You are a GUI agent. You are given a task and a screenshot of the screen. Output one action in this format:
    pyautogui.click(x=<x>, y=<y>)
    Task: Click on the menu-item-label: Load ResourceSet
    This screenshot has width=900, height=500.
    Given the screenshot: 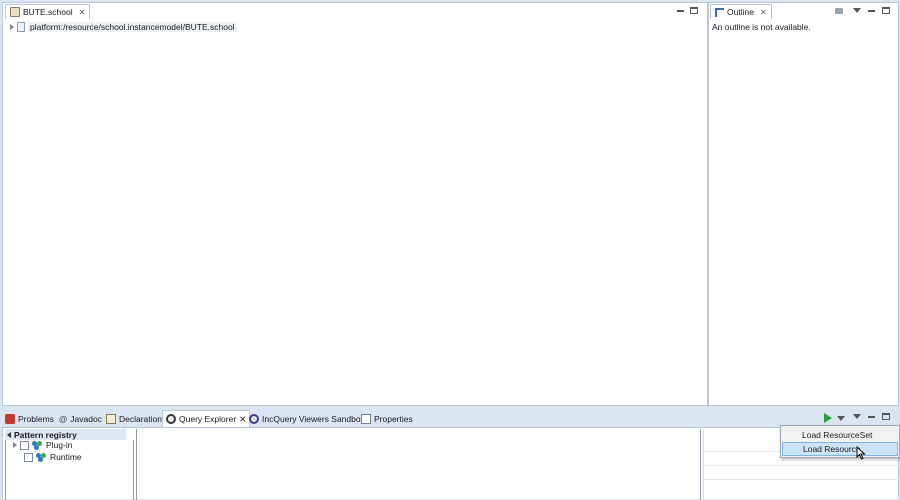 What is the action you would take?
    pyautogui.click(x=837, y=435)
    